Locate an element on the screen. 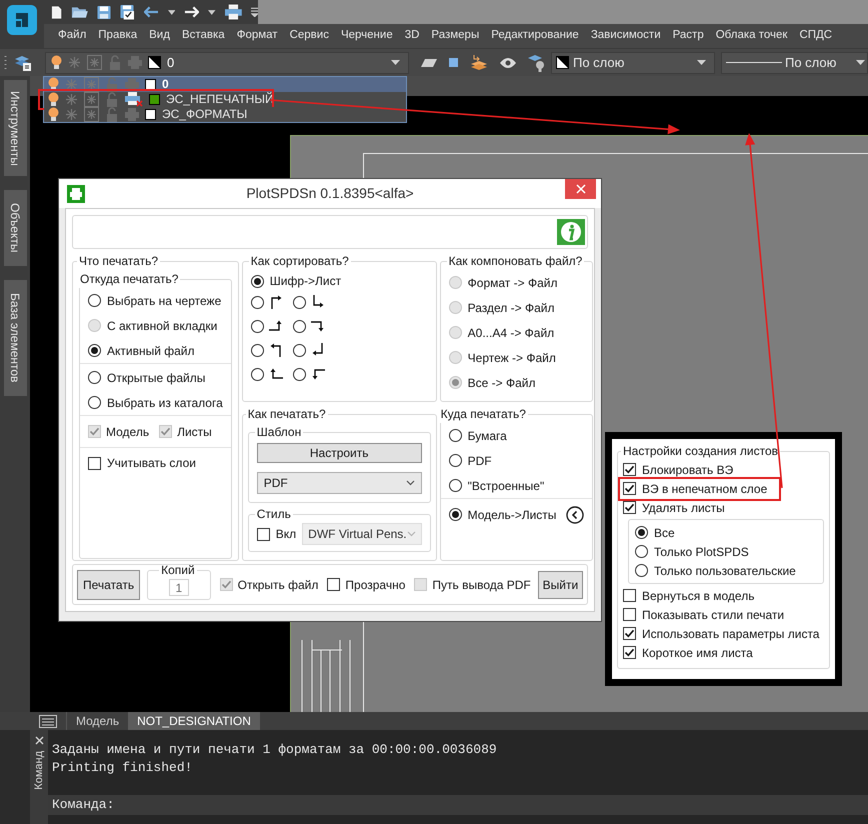  radio-label: С активной вкладки is located at coordinates (162, 326).